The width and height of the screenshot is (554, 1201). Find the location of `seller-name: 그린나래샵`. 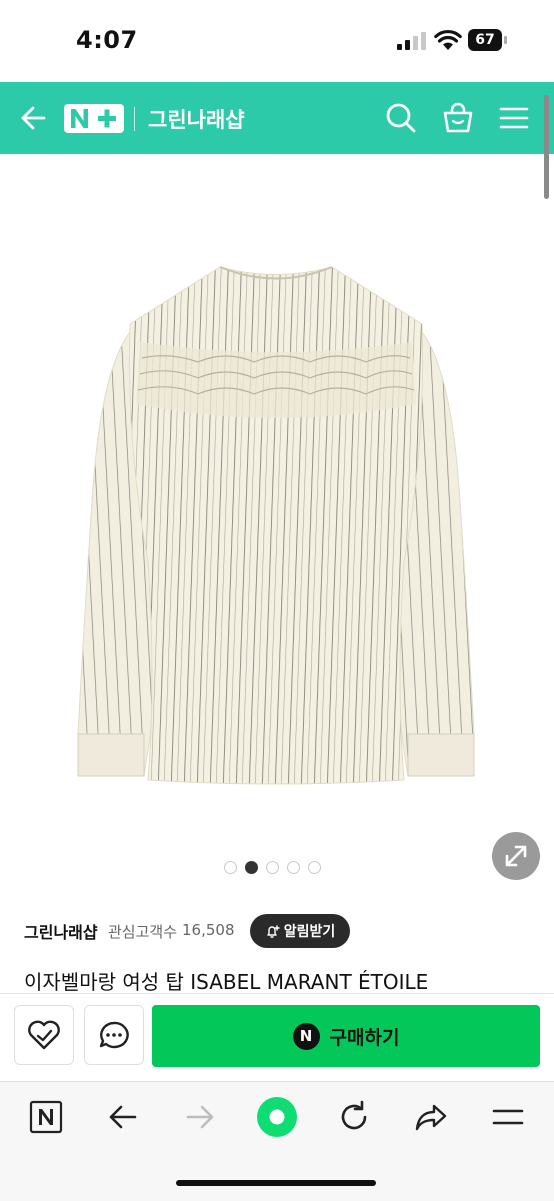

seller-name: 그린나래샵 is located at coordinates (61, 931).